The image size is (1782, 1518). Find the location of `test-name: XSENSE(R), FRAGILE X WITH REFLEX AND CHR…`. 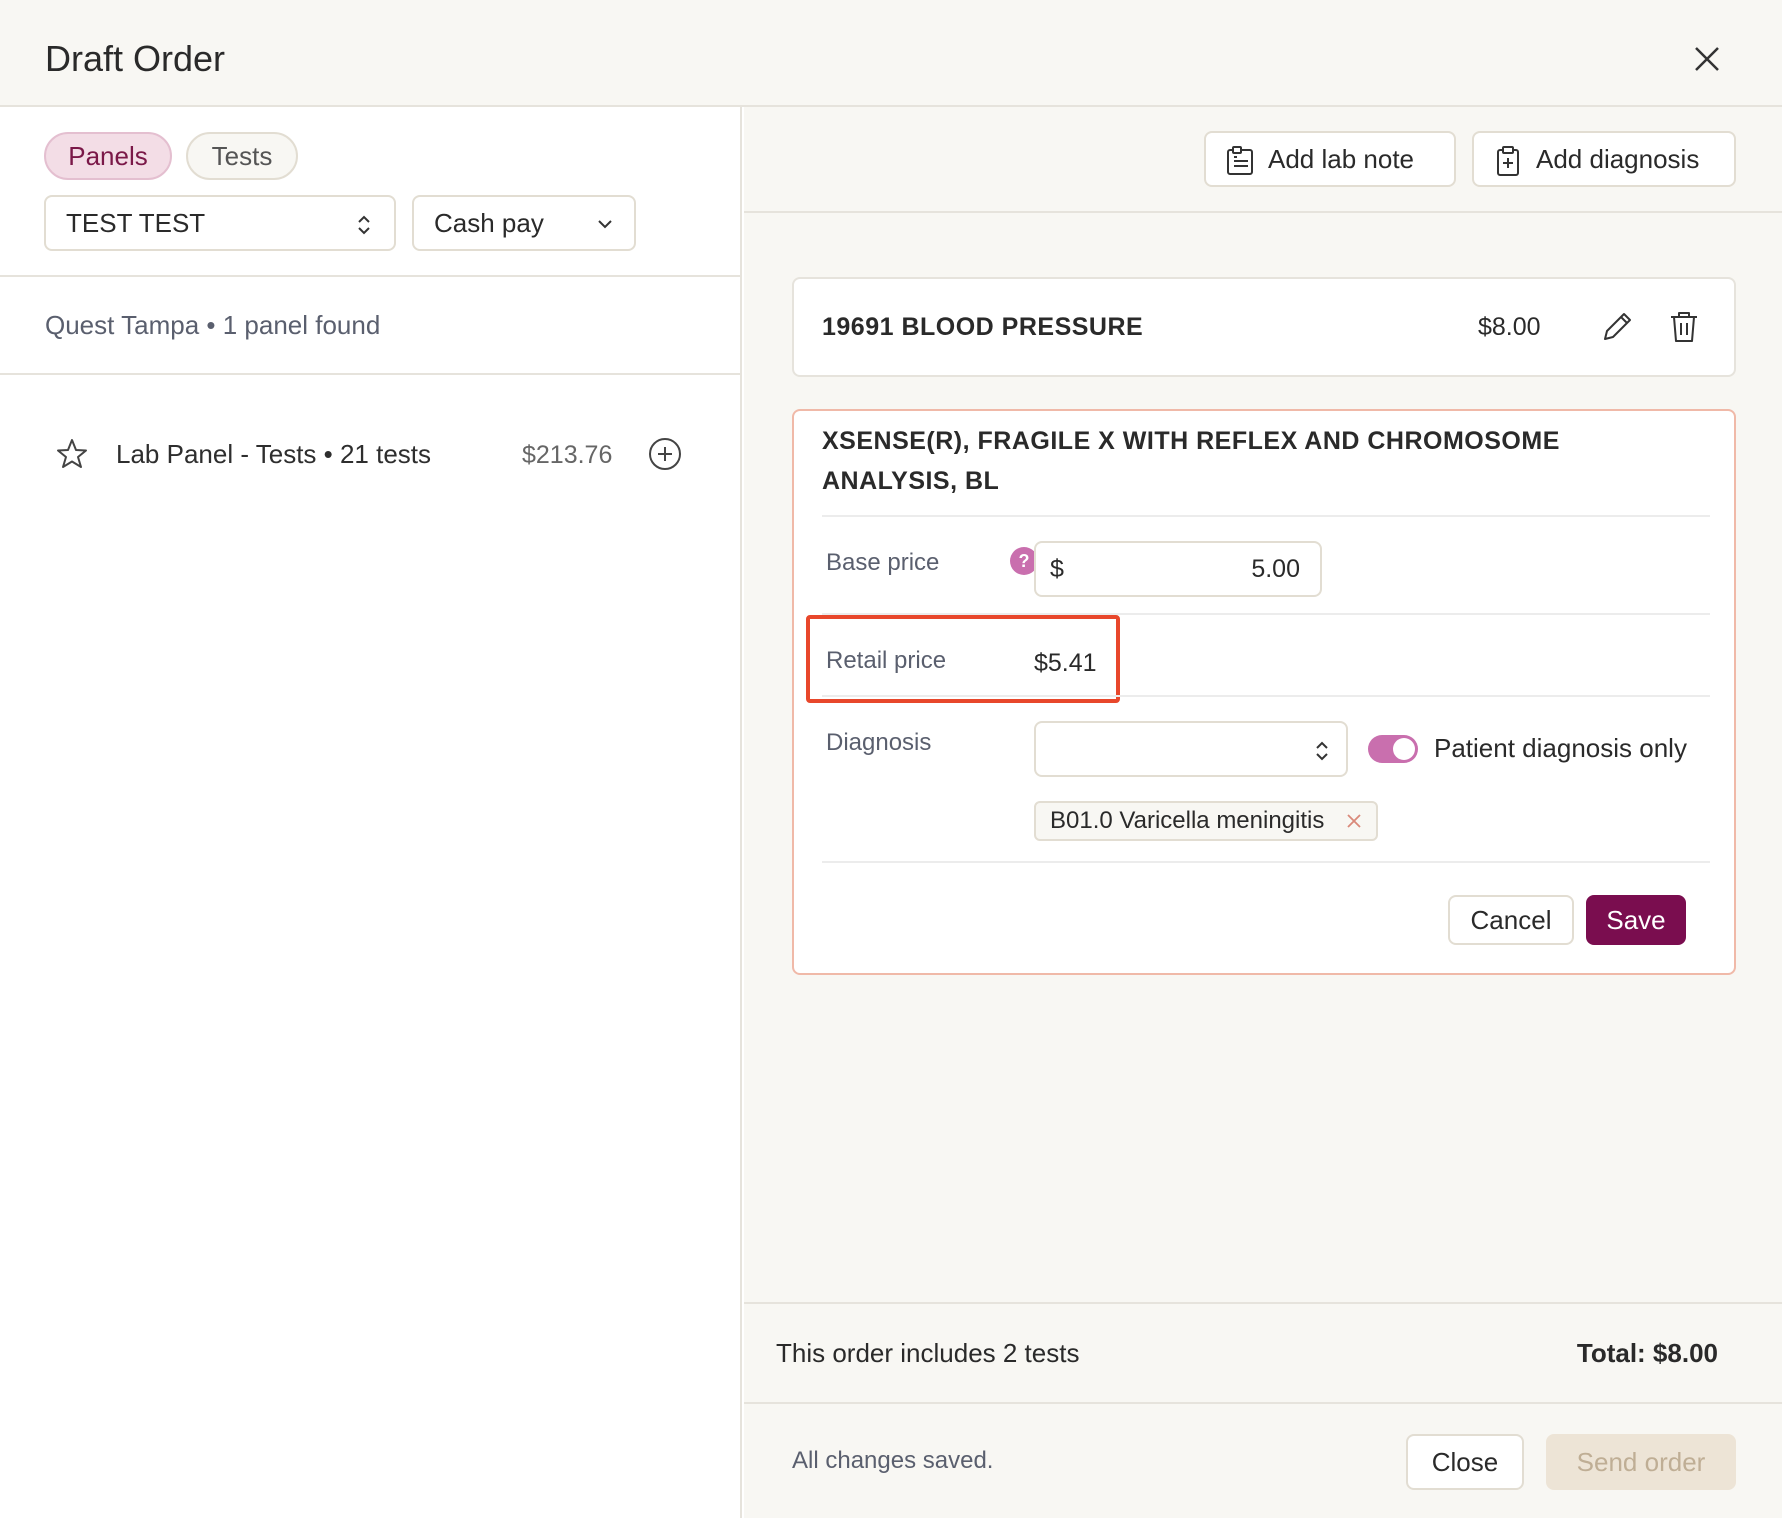

test-name: XSENSE(R), FRAGILE X WITH REFLEX AND CHR… is located at coordinates (1191, 461).